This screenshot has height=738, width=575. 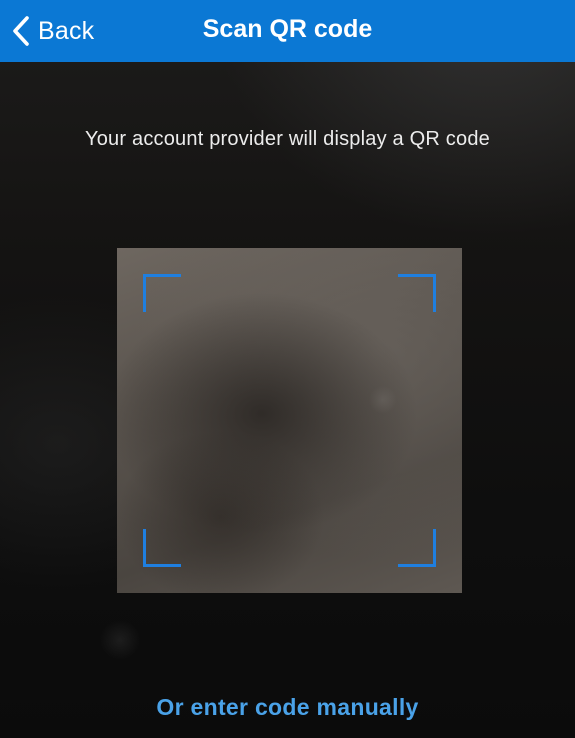 I want to click on scan-frame-corner-top-left, so click(x=162, y=293).